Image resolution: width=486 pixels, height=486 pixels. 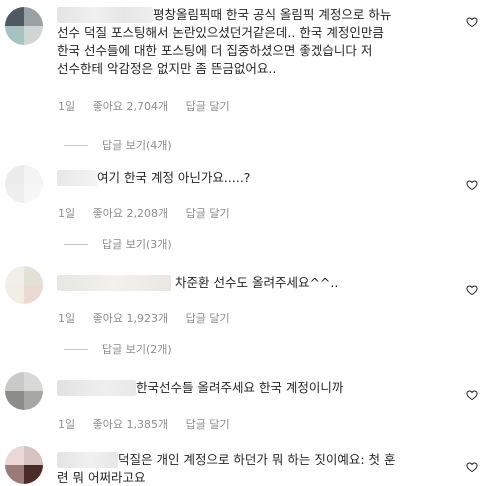 I want to click on view-replies-label: 답글 보기(3개), so click(x=137, y=244).